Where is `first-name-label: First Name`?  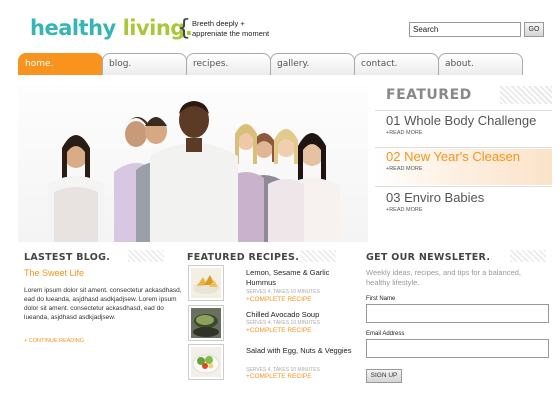 first-name-label: First Name is located at coordinates (381, 299).